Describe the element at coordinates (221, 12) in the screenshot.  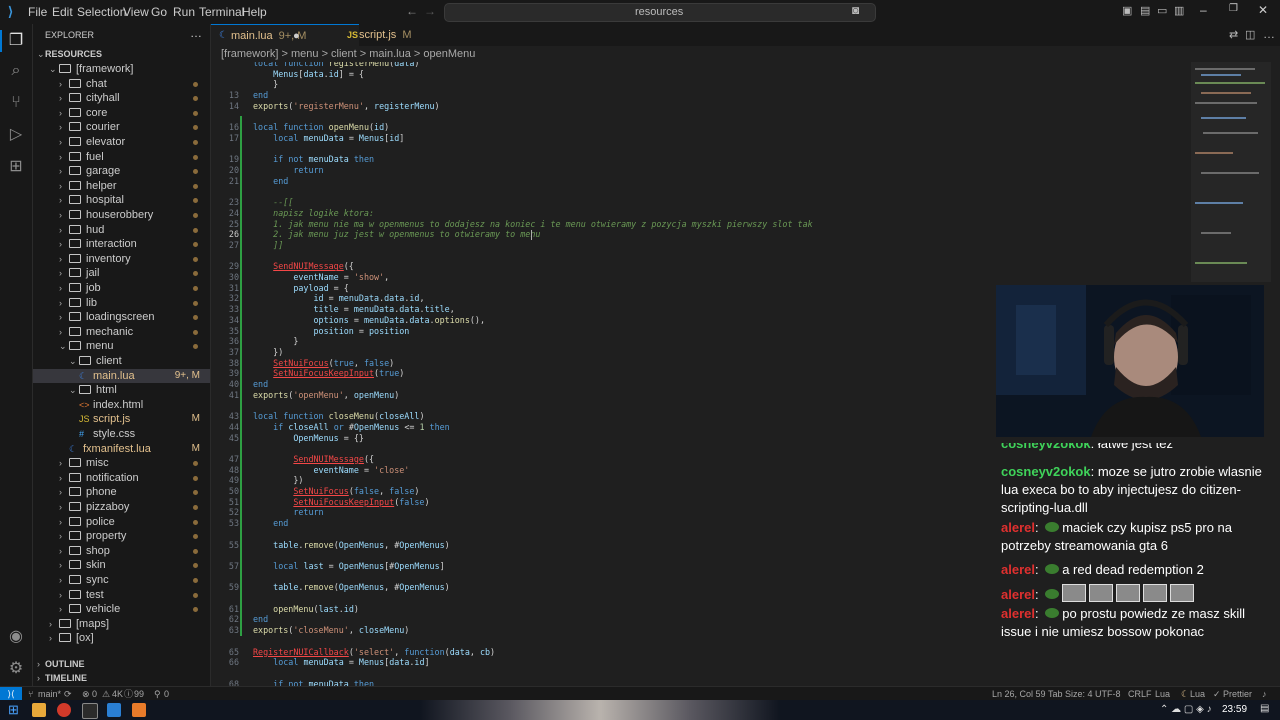
I see `menu-terminal: Terminal` at that location.